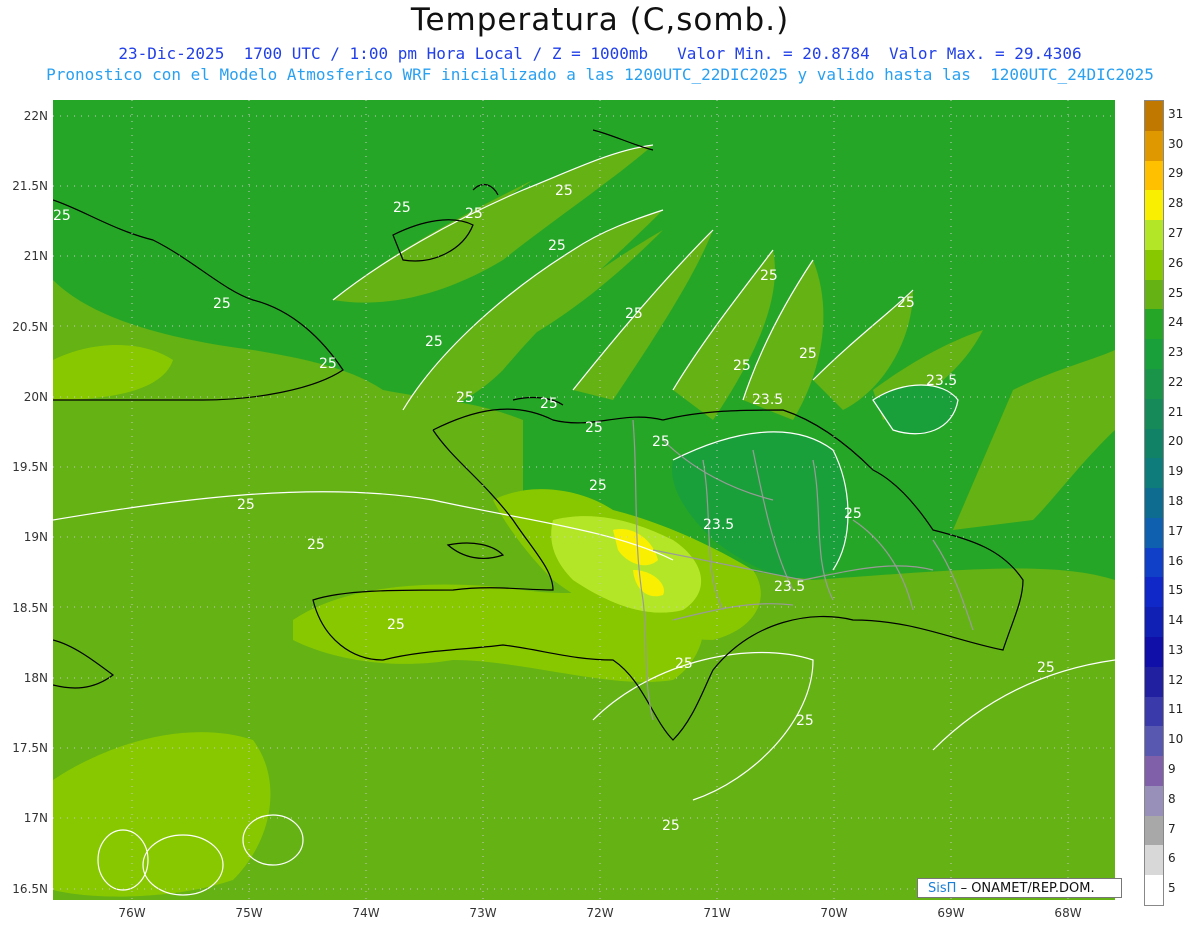 The image size is (1200, 927). Describe the element at coordinates (30, 467) in the screenshot. I see `lat-label: 19.5N` at that location.